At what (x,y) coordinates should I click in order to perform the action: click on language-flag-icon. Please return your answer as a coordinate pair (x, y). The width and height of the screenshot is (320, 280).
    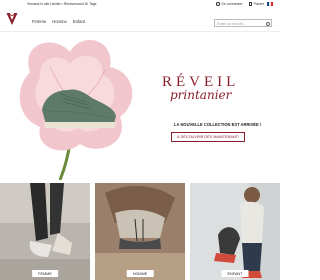
    Looking at the image, I should click on (270, 4).